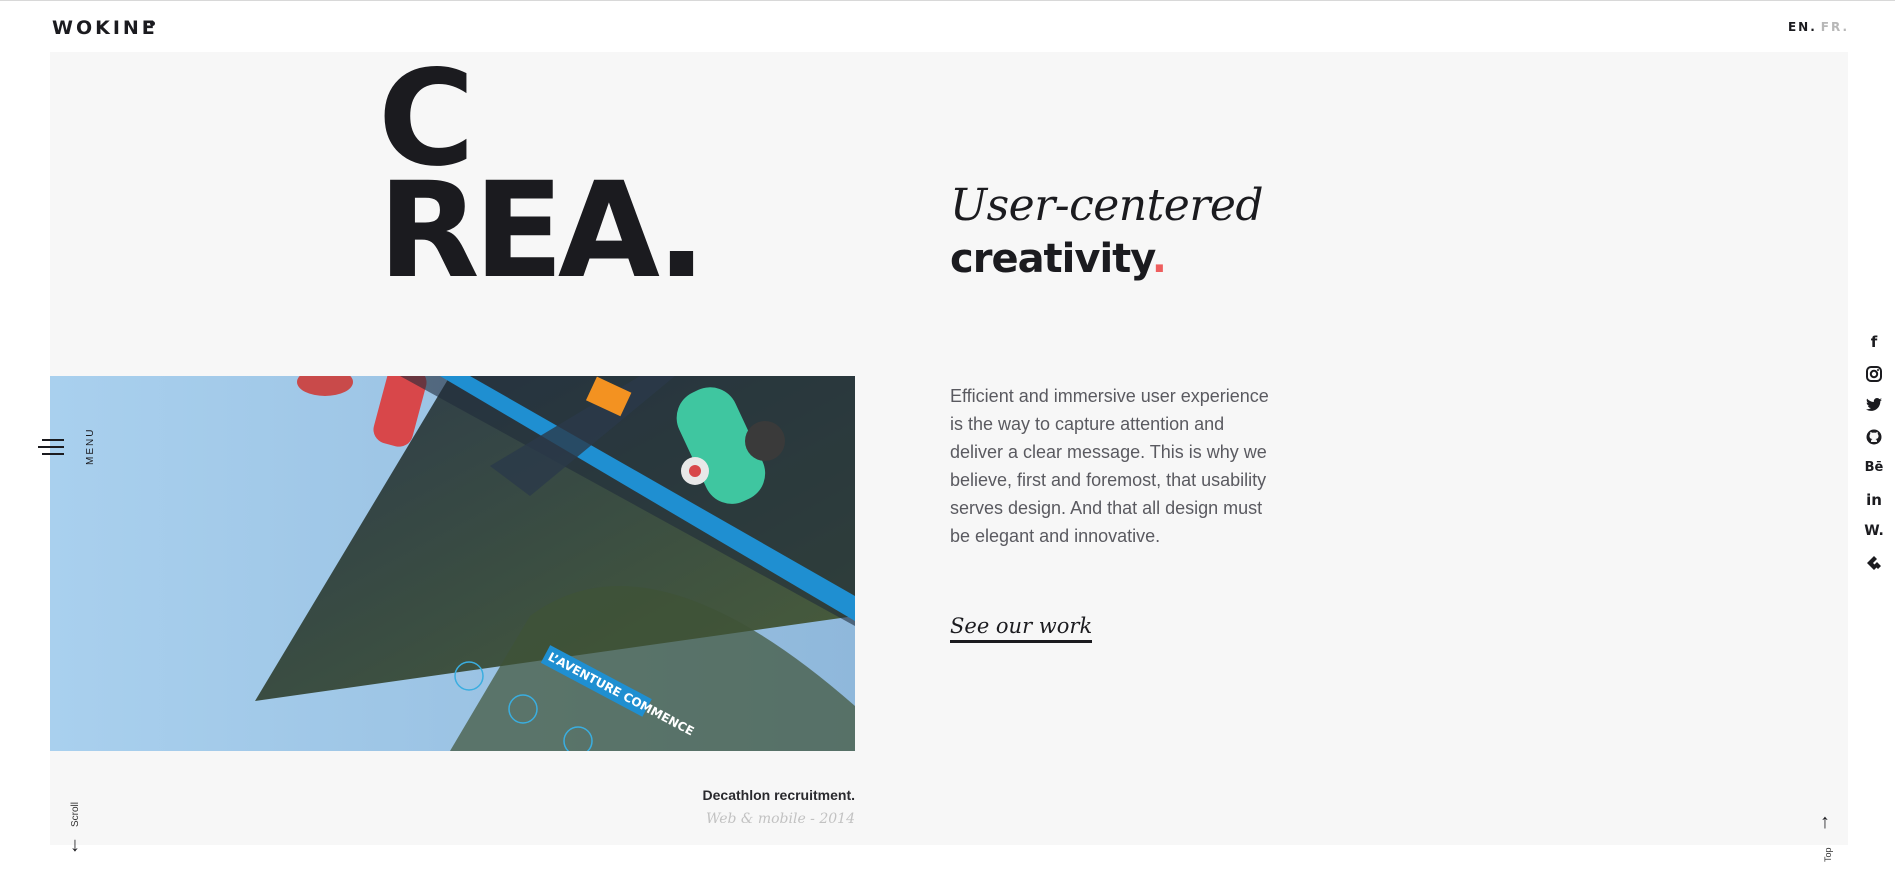 This screenshot has height=895, width=1895. What do you see at coordinates (1874, 531) in the screenshot?
I see `wordpress-icon: W.` at bounding box center [1874, 531].